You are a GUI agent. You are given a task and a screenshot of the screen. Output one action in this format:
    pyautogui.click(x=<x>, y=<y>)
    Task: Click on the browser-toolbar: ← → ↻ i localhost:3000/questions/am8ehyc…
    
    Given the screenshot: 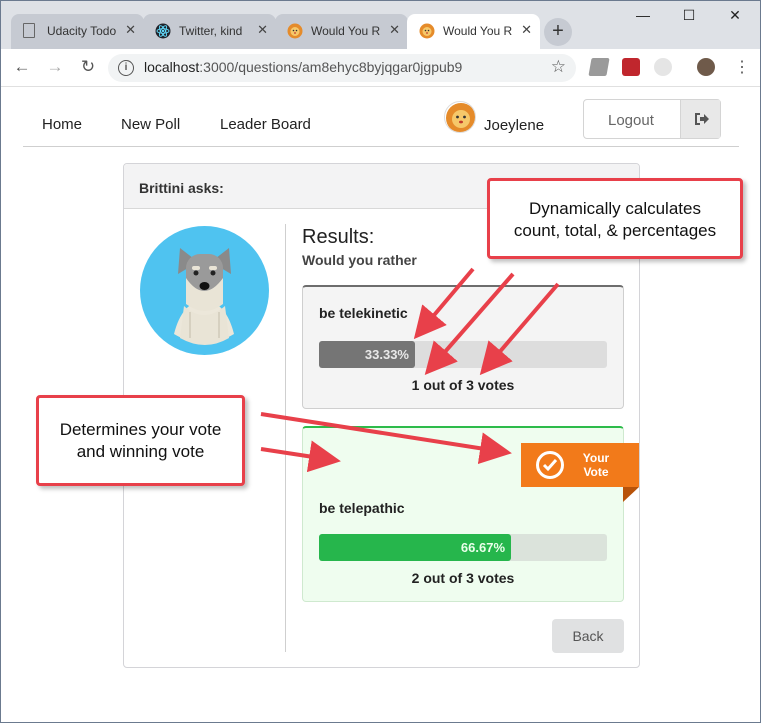 What is the action you would take?
    pyautogui.click(x=380, y=68)
    